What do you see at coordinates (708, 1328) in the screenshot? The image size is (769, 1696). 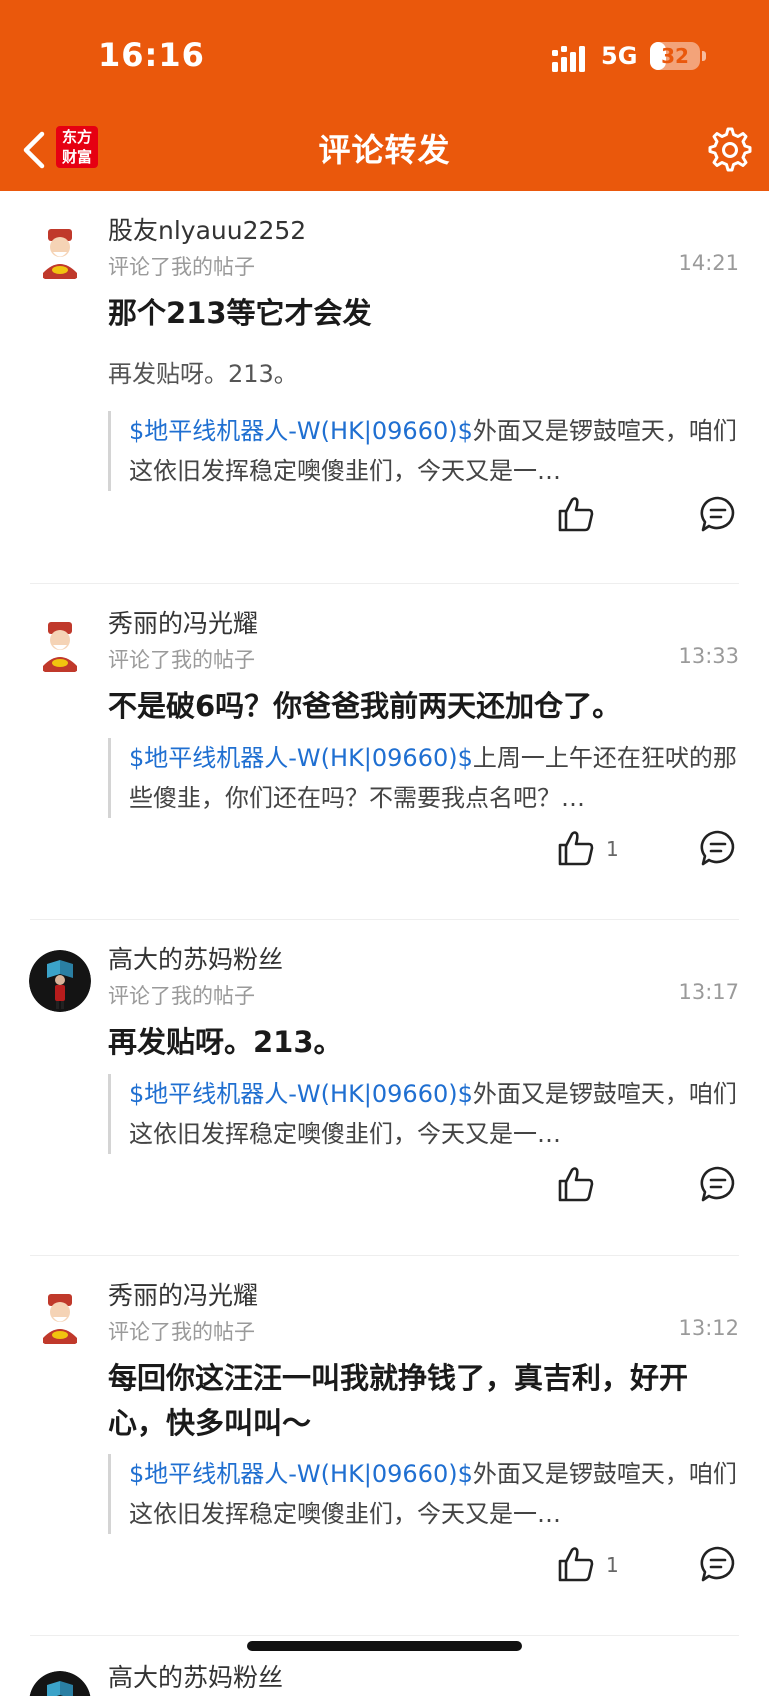 I see `comment-time: 13:12` at bounding box center [708, 1328].